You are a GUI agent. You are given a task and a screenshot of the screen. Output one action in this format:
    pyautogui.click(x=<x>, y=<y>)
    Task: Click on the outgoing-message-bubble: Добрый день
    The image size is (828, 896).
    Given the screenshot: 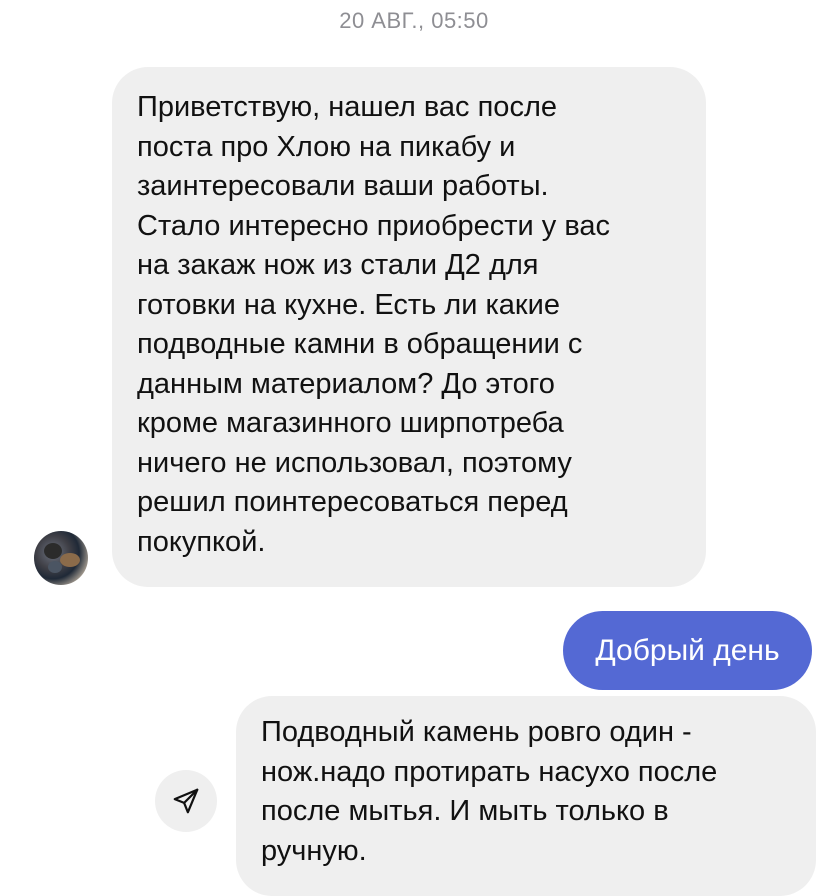 What is the action you would take?
    pyautogui.click(x=687, y=650)
    